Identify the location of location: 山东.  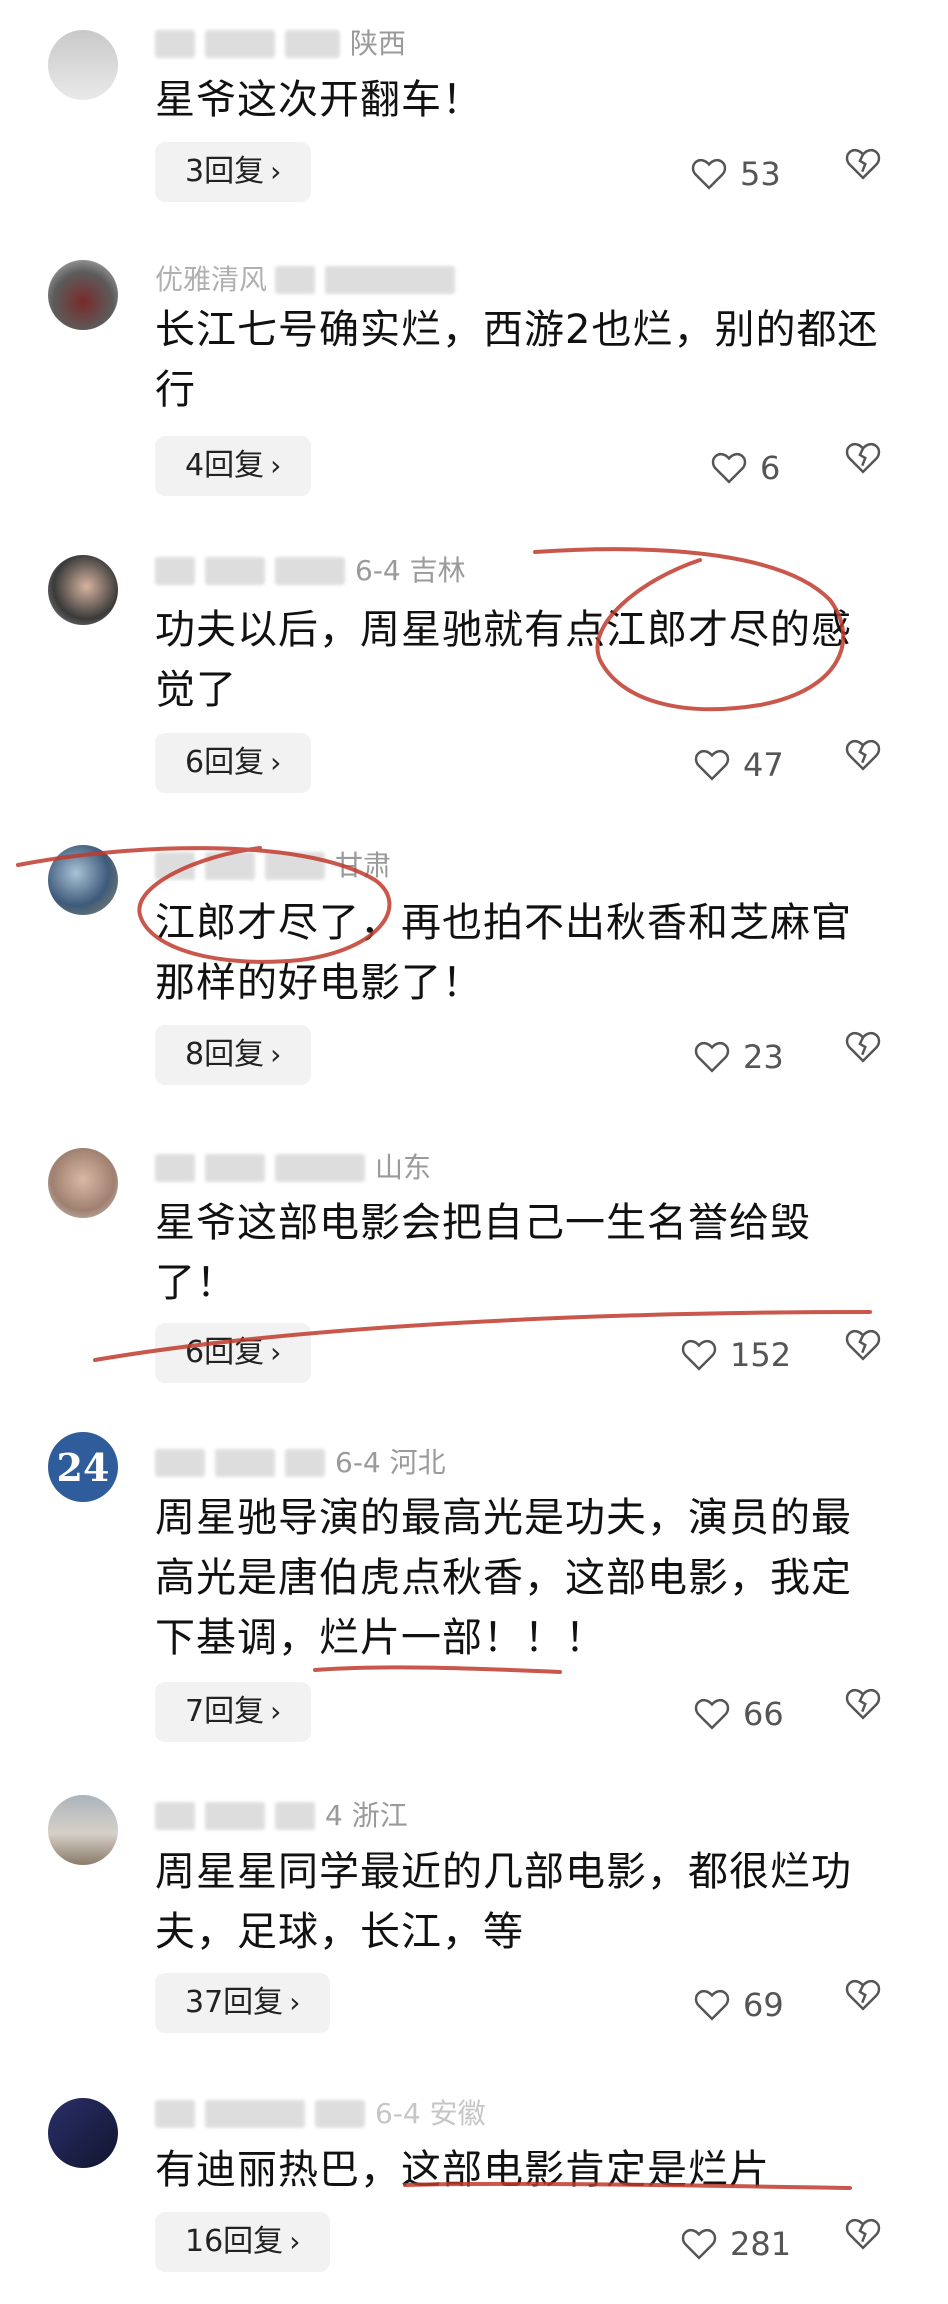
(403, 1167).